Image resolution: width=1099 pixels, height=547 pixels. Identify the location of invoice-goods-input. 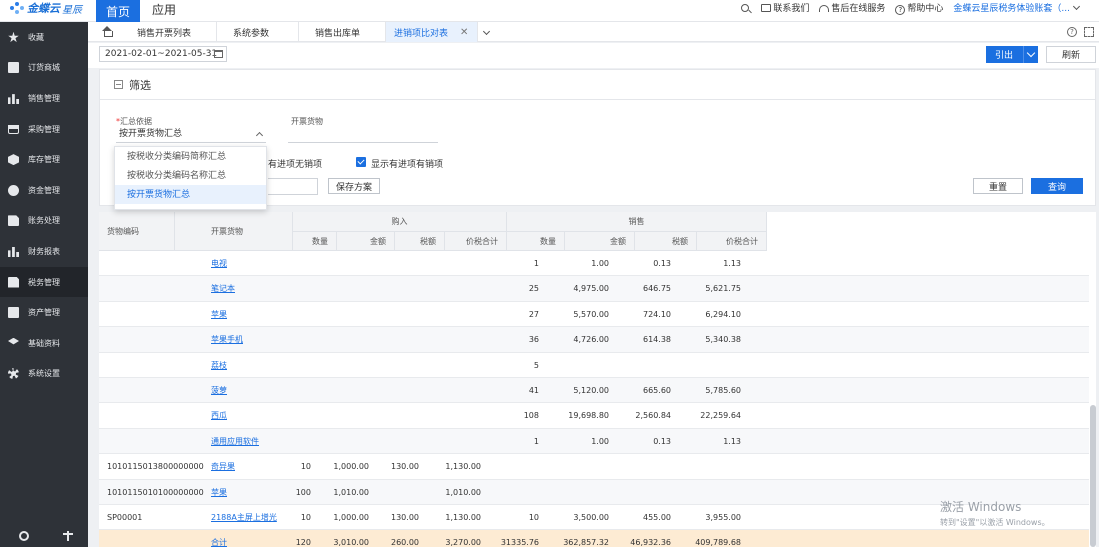
(363, 142).